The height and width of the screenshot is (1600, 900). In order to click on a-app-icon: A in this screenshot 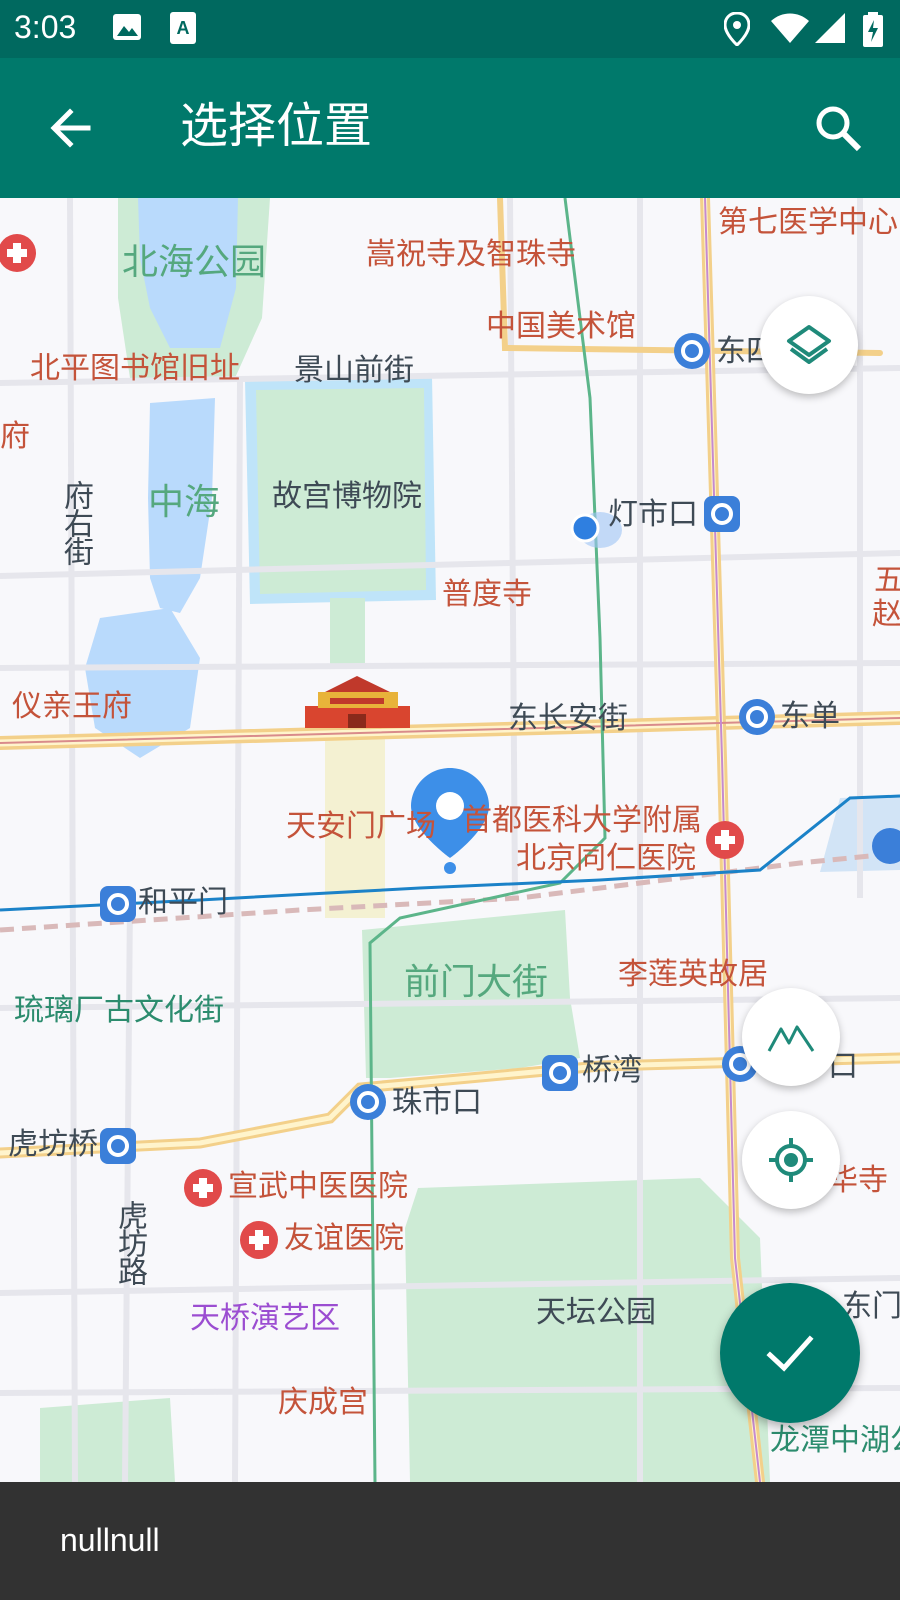, I will do `click(183, 30)`.